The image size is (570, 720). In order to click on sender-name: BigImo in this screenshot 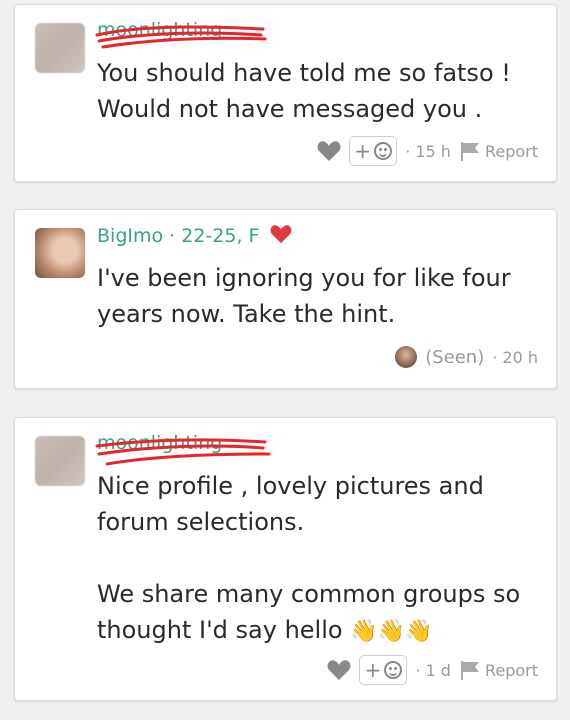, I will do `click(130, 236)`.